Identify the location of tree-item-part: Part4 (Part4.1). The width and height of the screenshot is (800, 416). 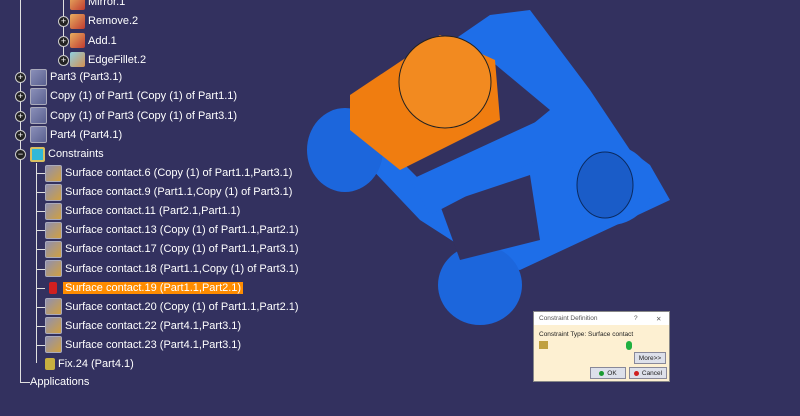
(76, 135).